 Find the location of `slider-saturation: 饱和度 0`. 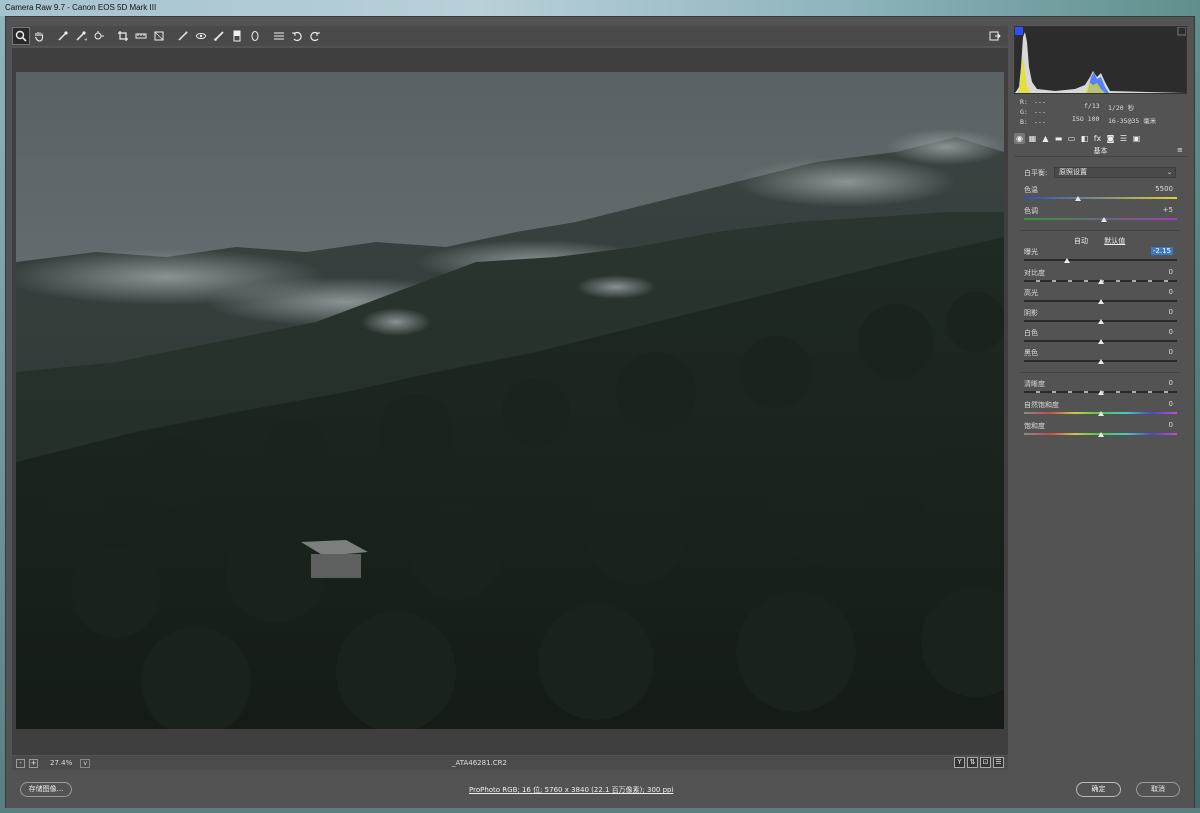

slider-saturation: 饱和度 0 is located at coordinates (1100, 431).